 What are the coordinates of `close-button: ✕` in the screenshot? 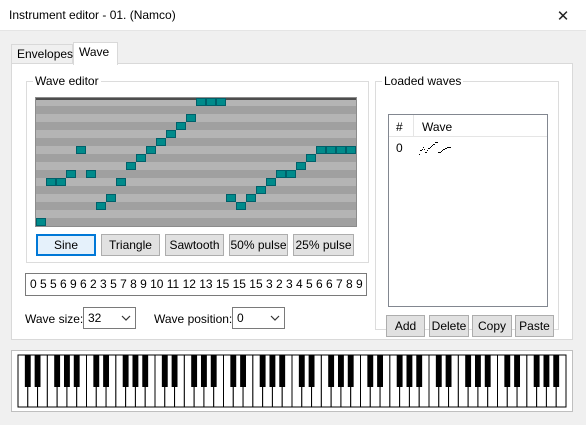 It's located at (563, 15).